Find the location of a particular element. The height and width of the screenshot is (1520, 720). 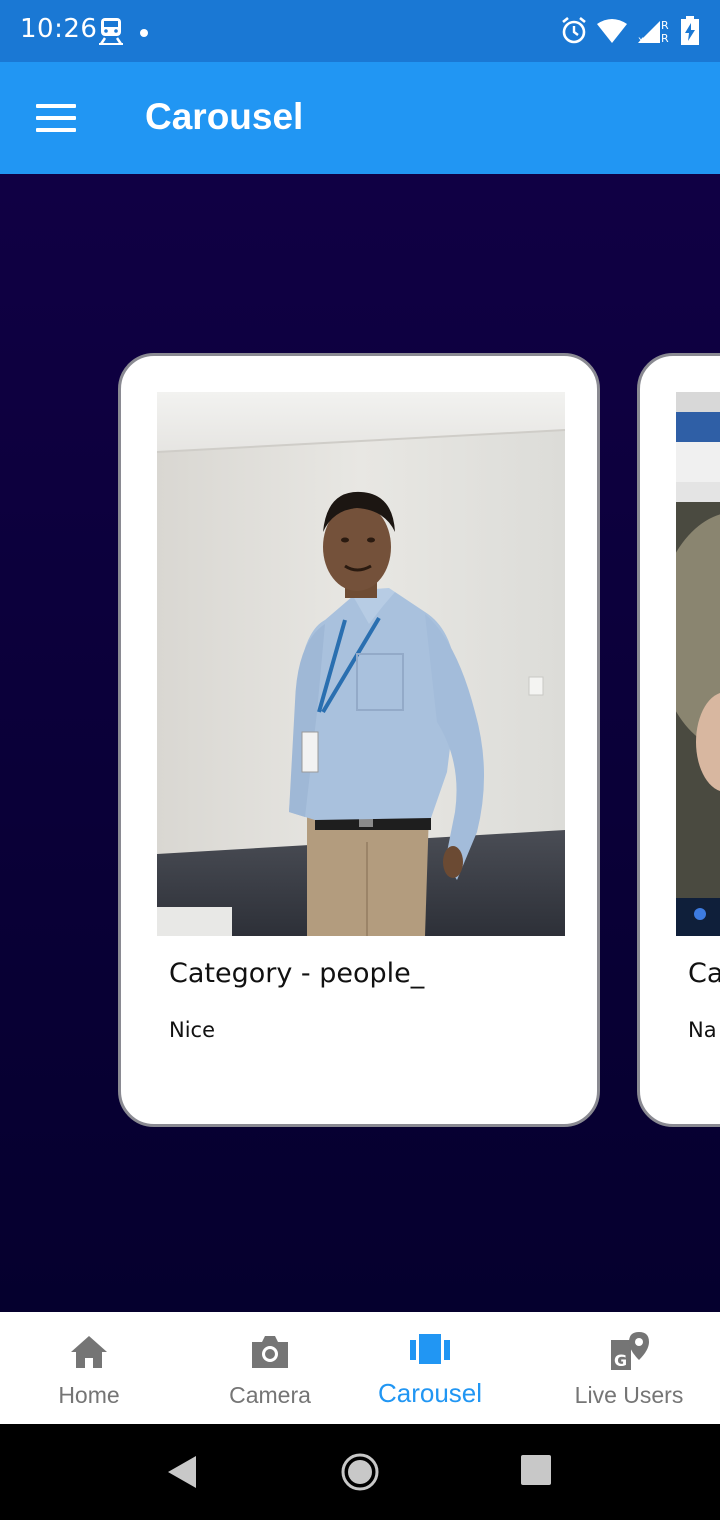

svg-text: G is located at coordinates (620, 1360).